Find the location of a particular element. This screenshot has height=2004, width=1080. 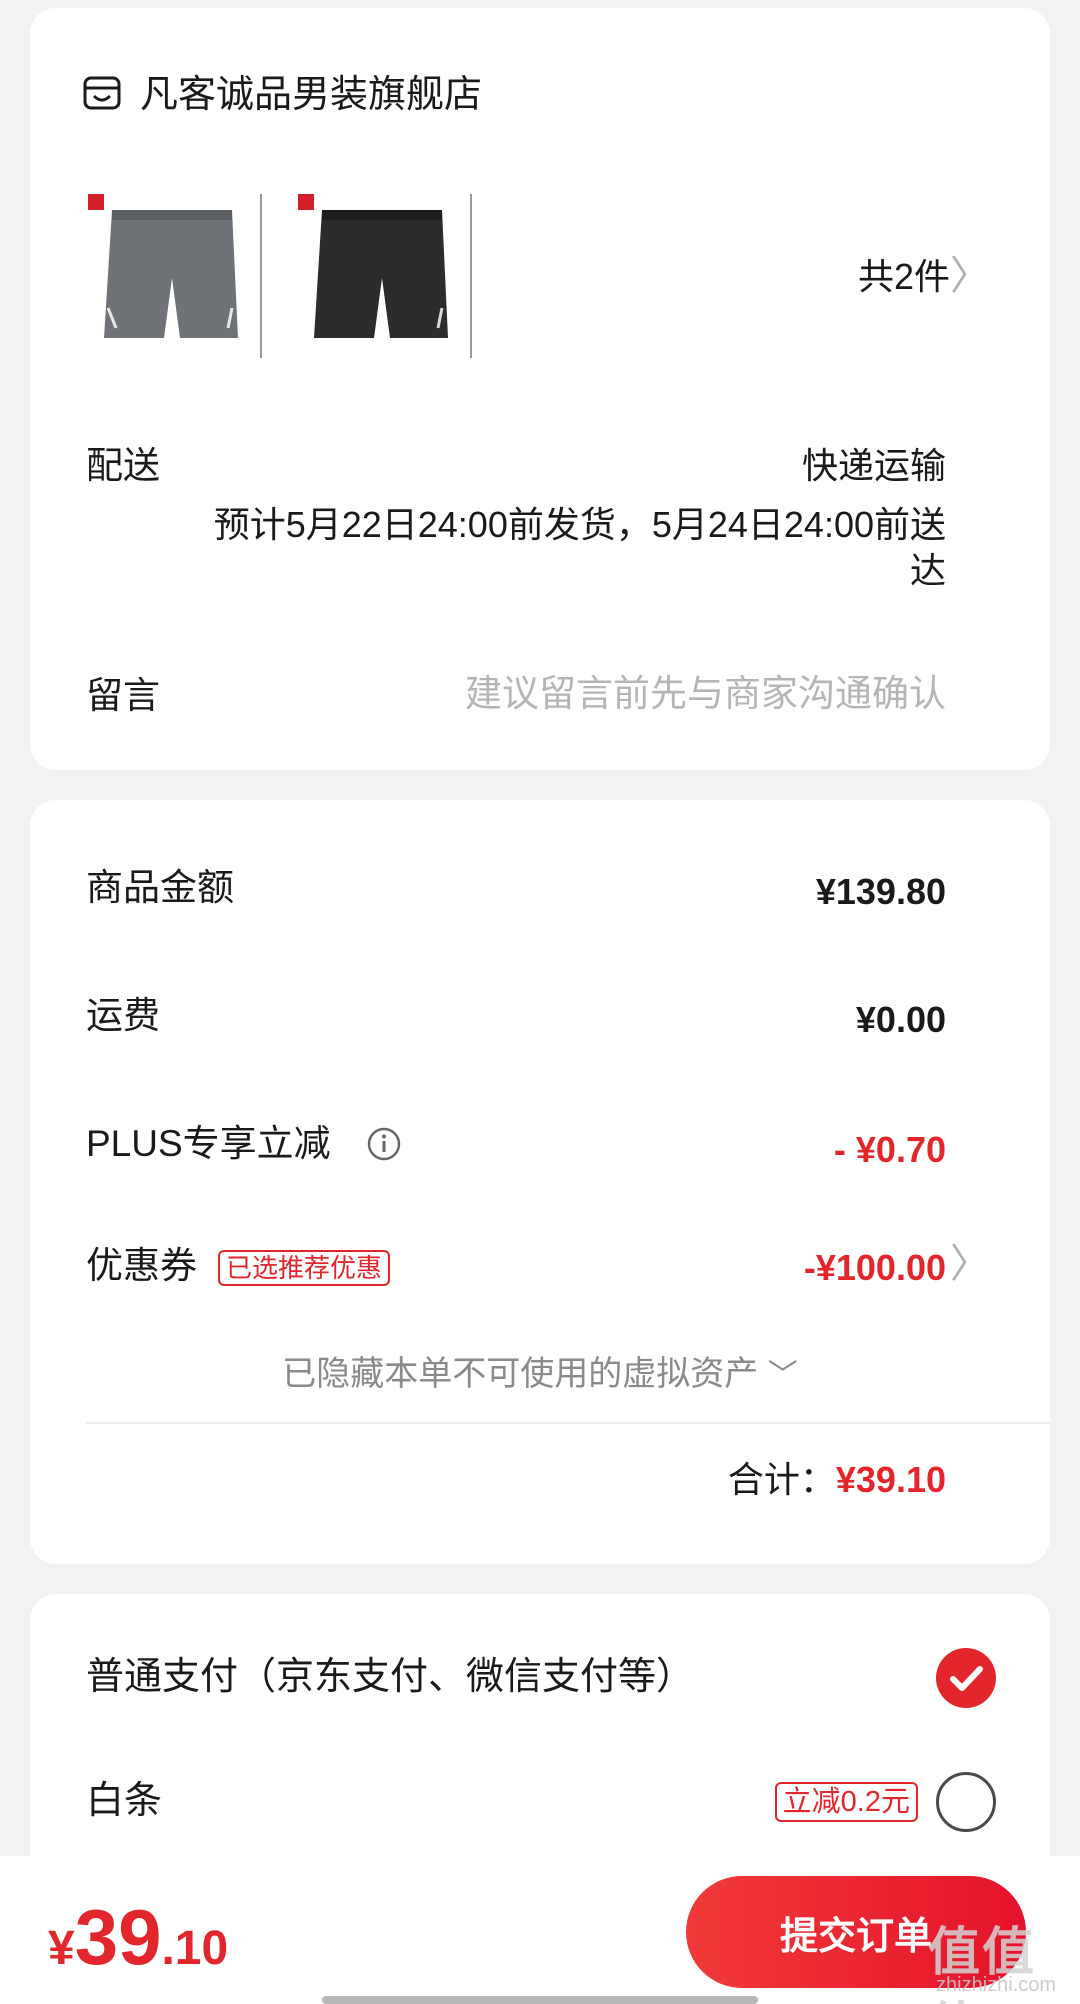

coupon-value: -¥100.00 is located at coordinates (875, 1268).